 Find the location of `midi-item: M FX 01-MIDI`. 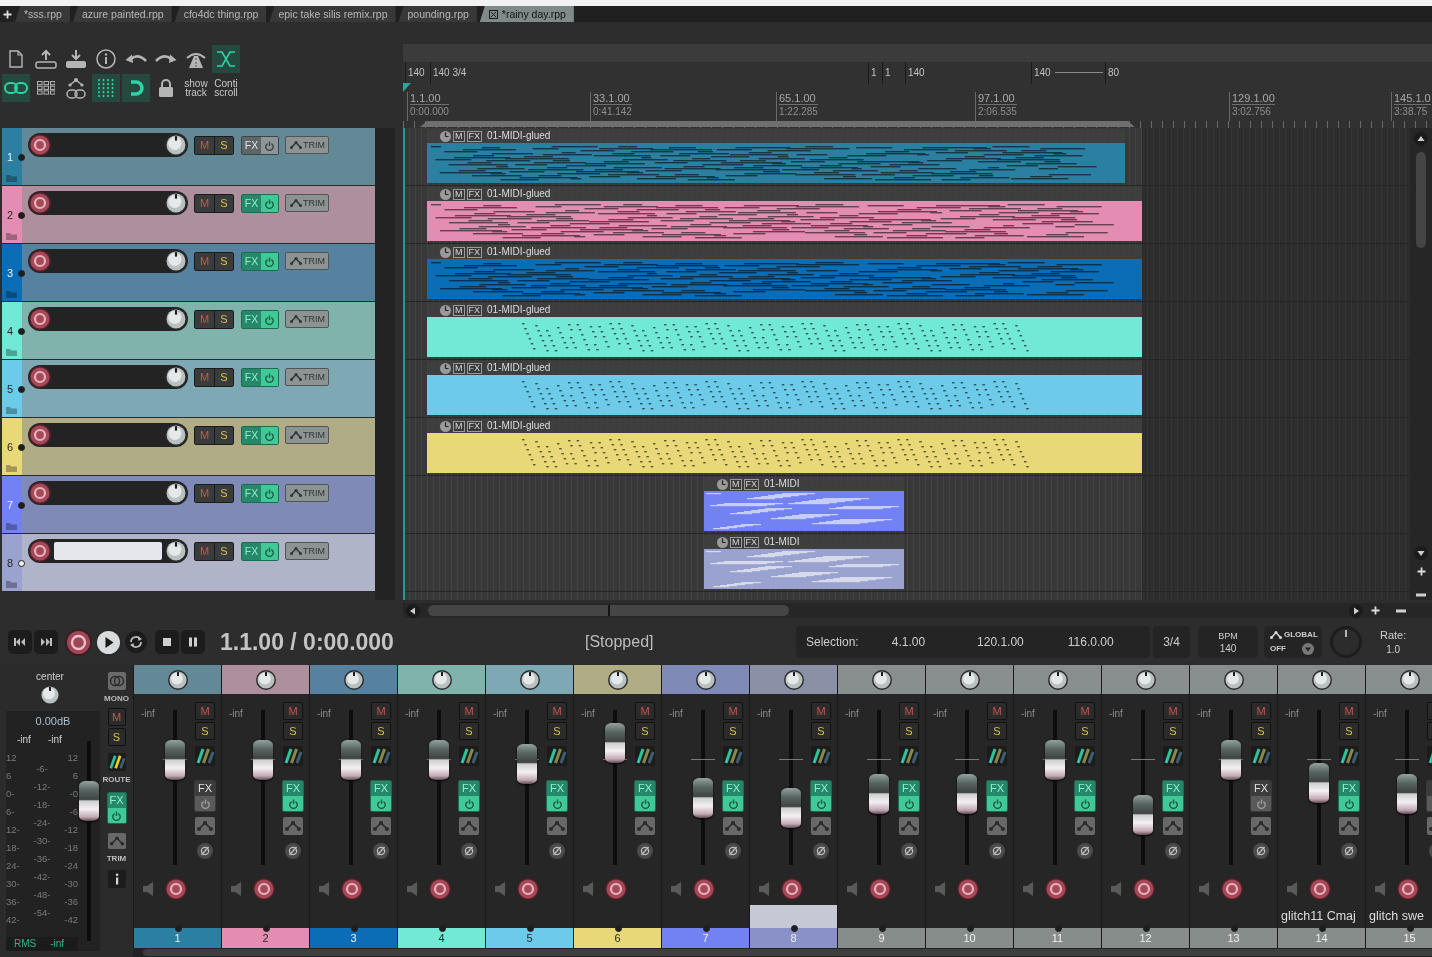

midi-item: M FX 01-MIDI is located at coordinates (804, 504).